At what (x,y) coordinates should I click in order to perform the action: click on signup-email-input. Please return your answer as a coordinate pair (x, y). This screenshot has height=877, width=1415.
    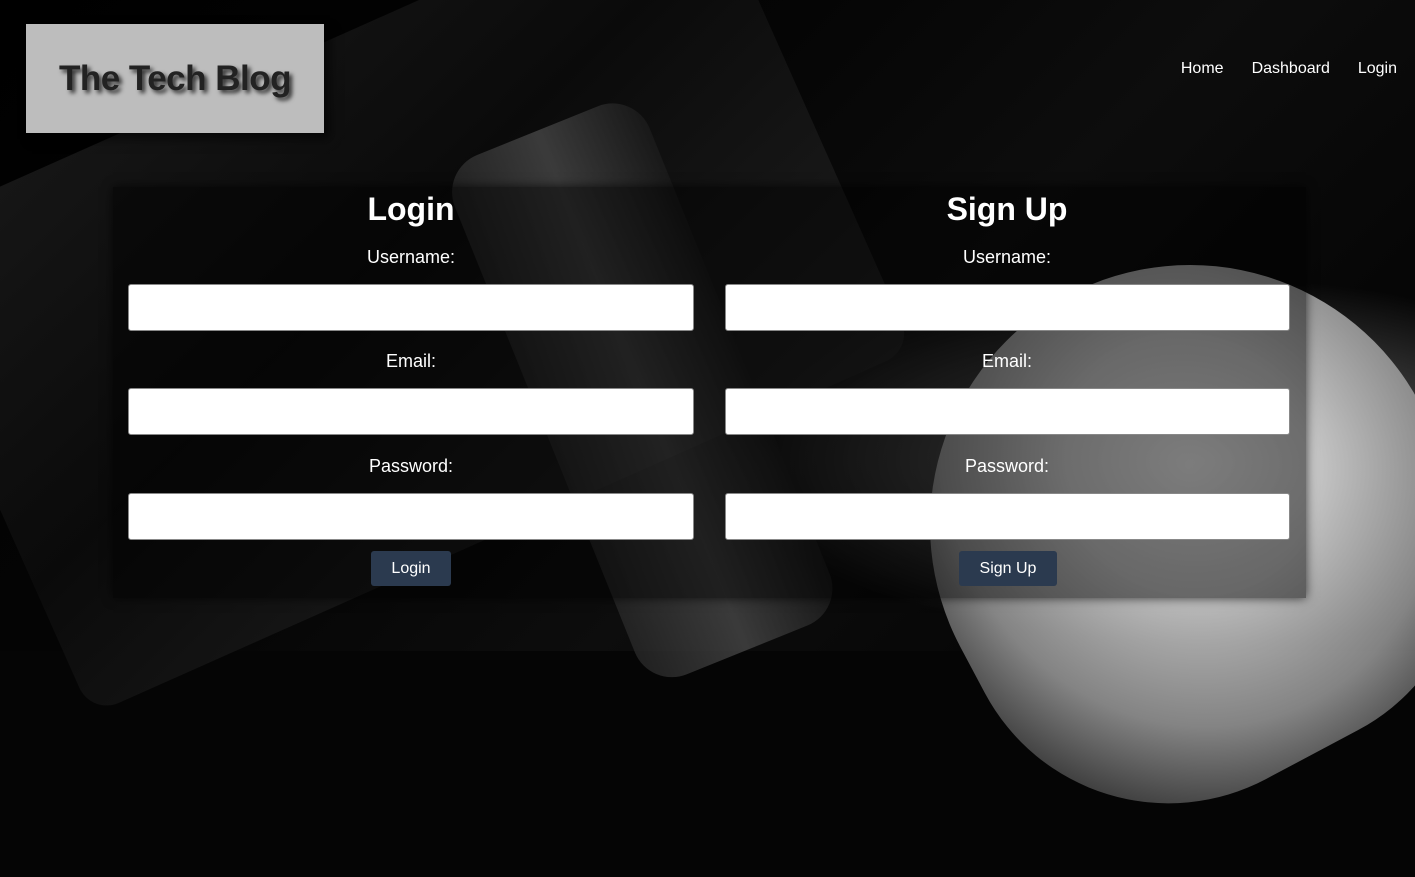
    Looking at the image, I should click on (1007, 411).